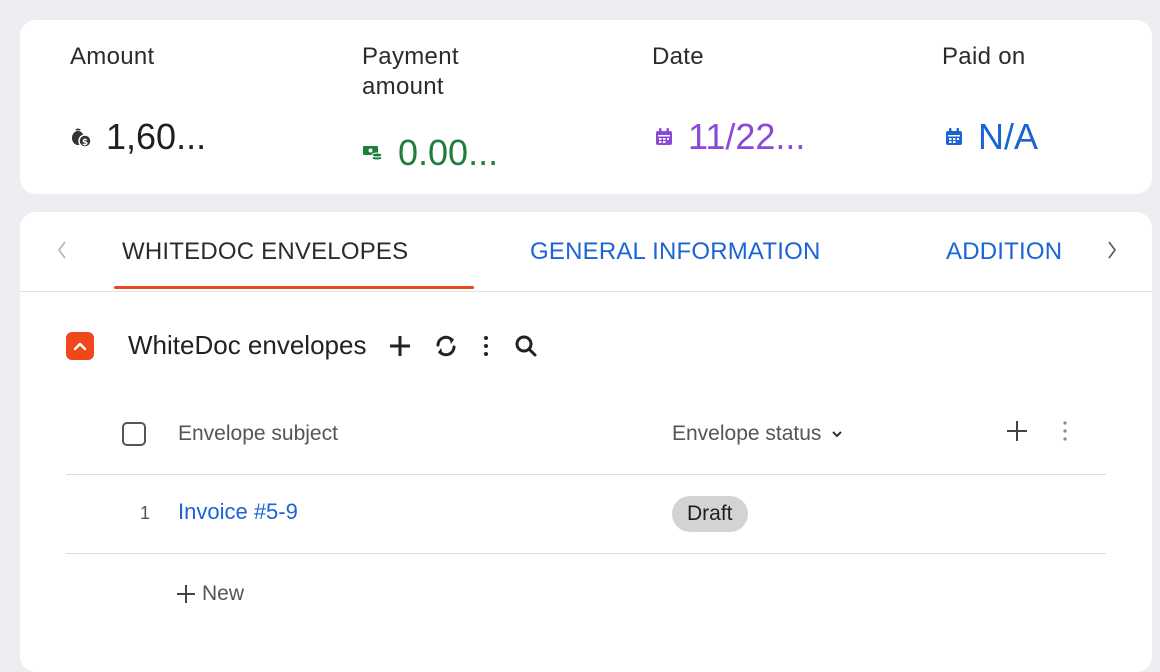  Describe the element at coordinates (1008, 136) in the screenshot. I see `paid-on-text: N/A` at that location.